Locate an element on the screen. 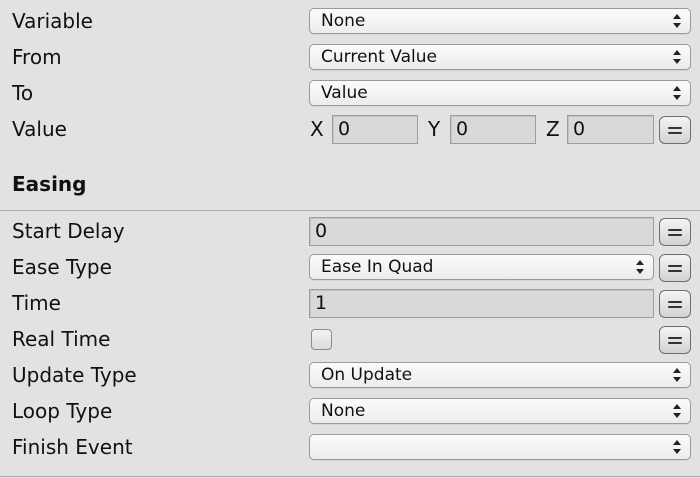 The width and height of the screenshot is (700, 478). loop-type-row: Loop Type None is located at coordinates (350, 411).